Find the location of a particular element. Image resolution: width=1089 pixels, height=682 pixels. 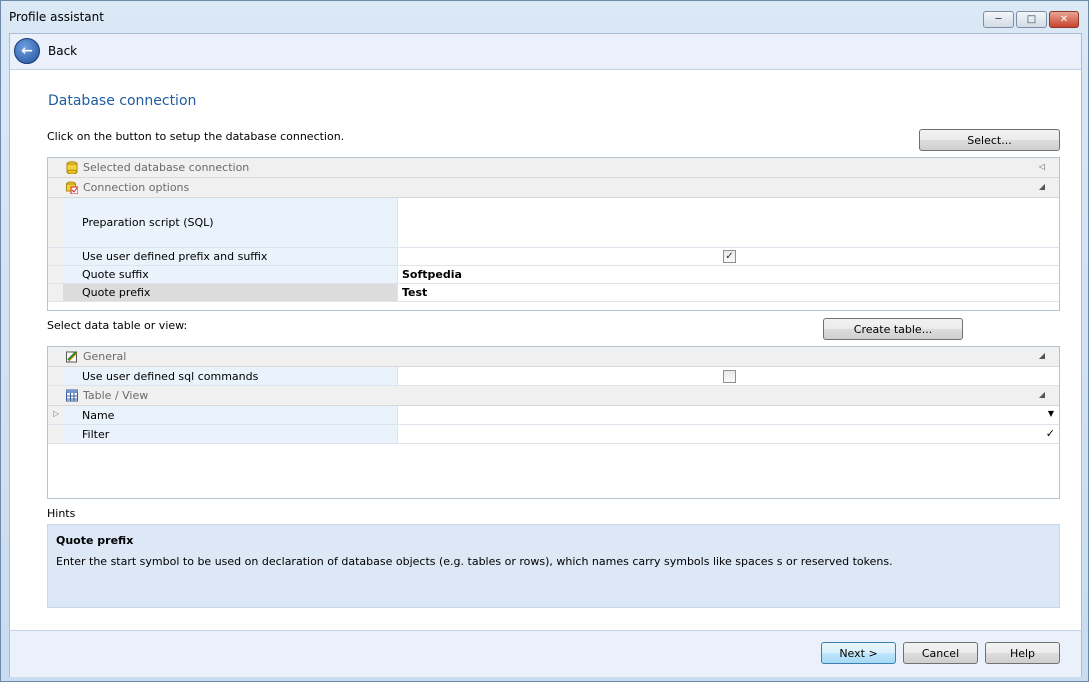

property-name: Name is located at coordinates (230, 415).